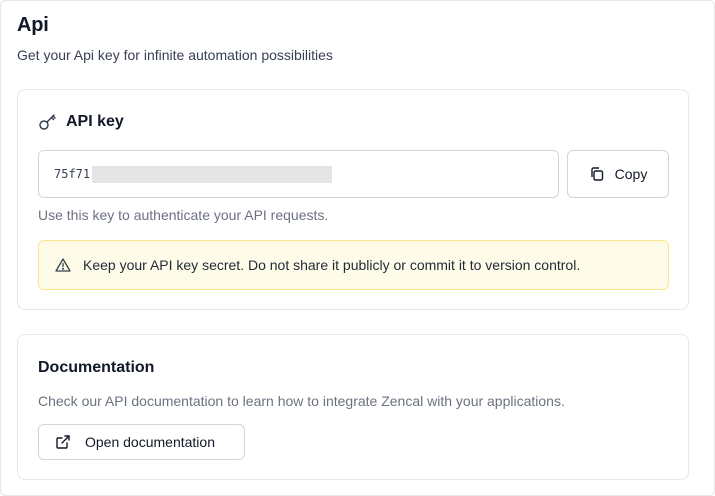  Describe the element at coordinates (212, 174) in the screenshot. I see `api-key-redaction` at that location.